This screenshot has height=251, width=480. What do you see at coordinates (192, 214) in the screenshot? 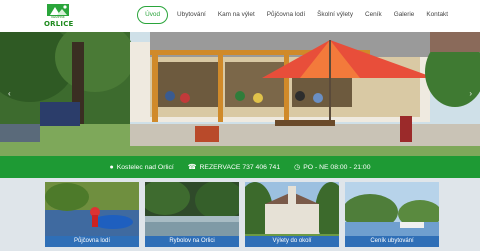
I see `gallery-tile-rybolov: Rybolov na Orlici` at bounding box center [192, 214].